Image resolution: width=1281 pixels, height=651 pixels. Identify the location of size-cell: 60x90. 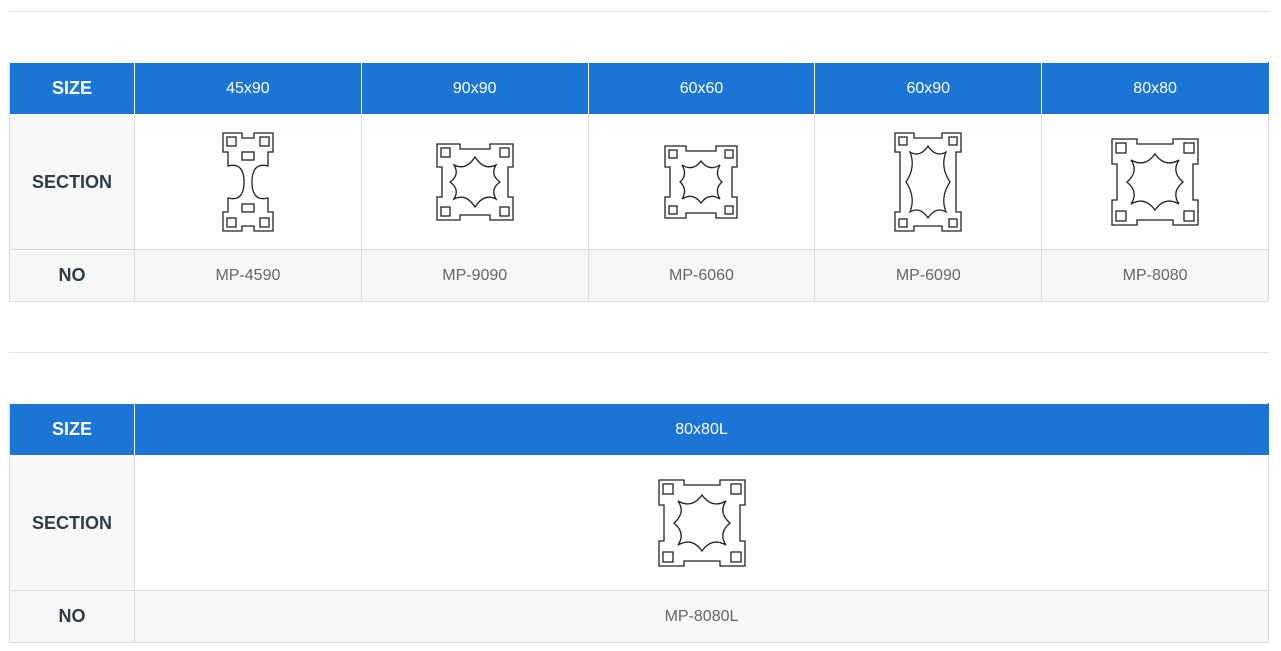
(928, 88).